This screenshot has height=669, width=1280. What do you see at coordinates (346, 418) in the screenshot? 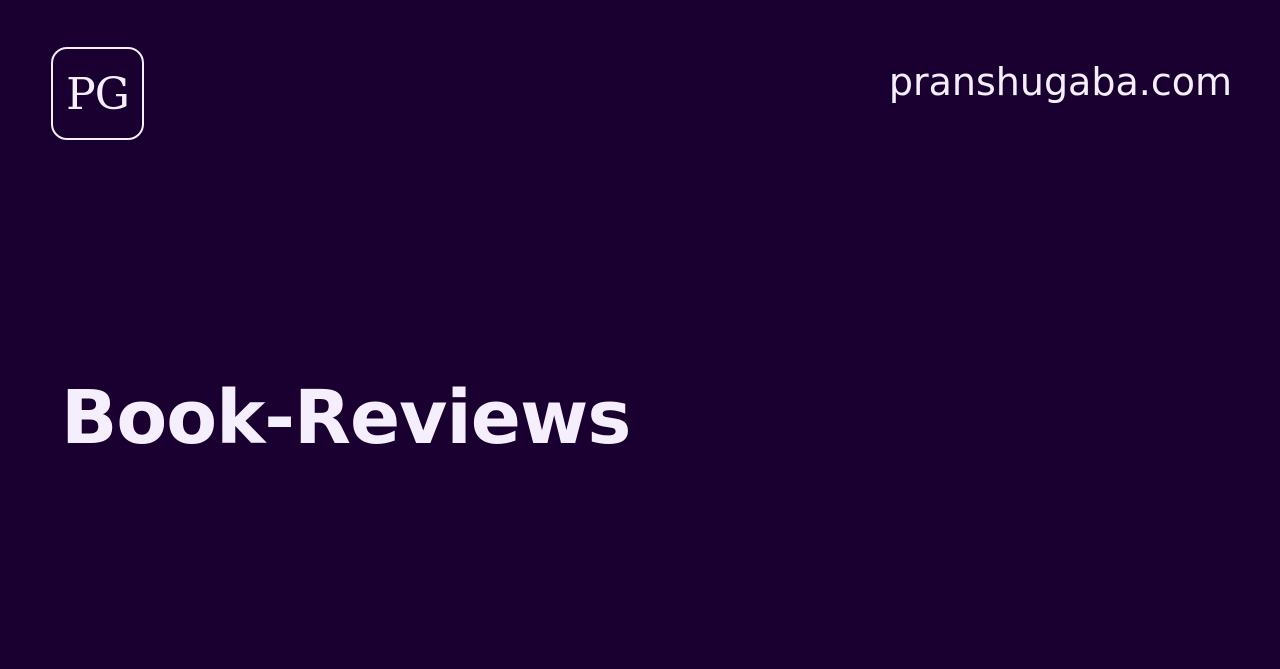
I see `page-title: Book-Reviews` at bounding box center [346, 418].